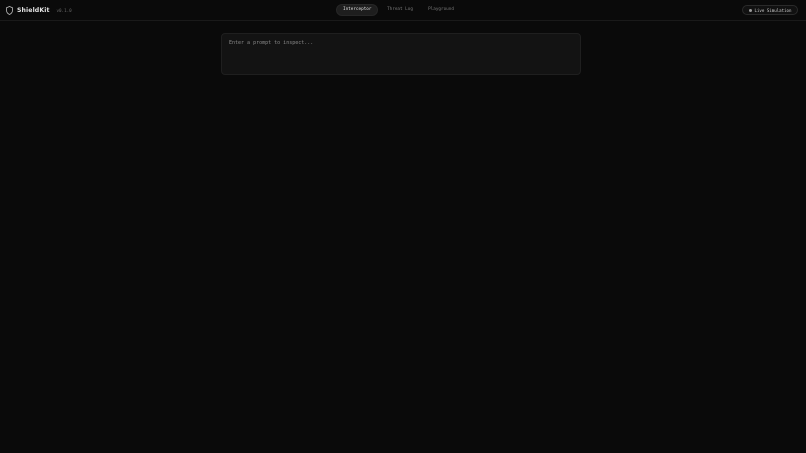 The image size is (806, 453). What do you see at coordinates (750, 10) in the screenshot?
I see `status-dot-icon` at bounding box center [750, 10].